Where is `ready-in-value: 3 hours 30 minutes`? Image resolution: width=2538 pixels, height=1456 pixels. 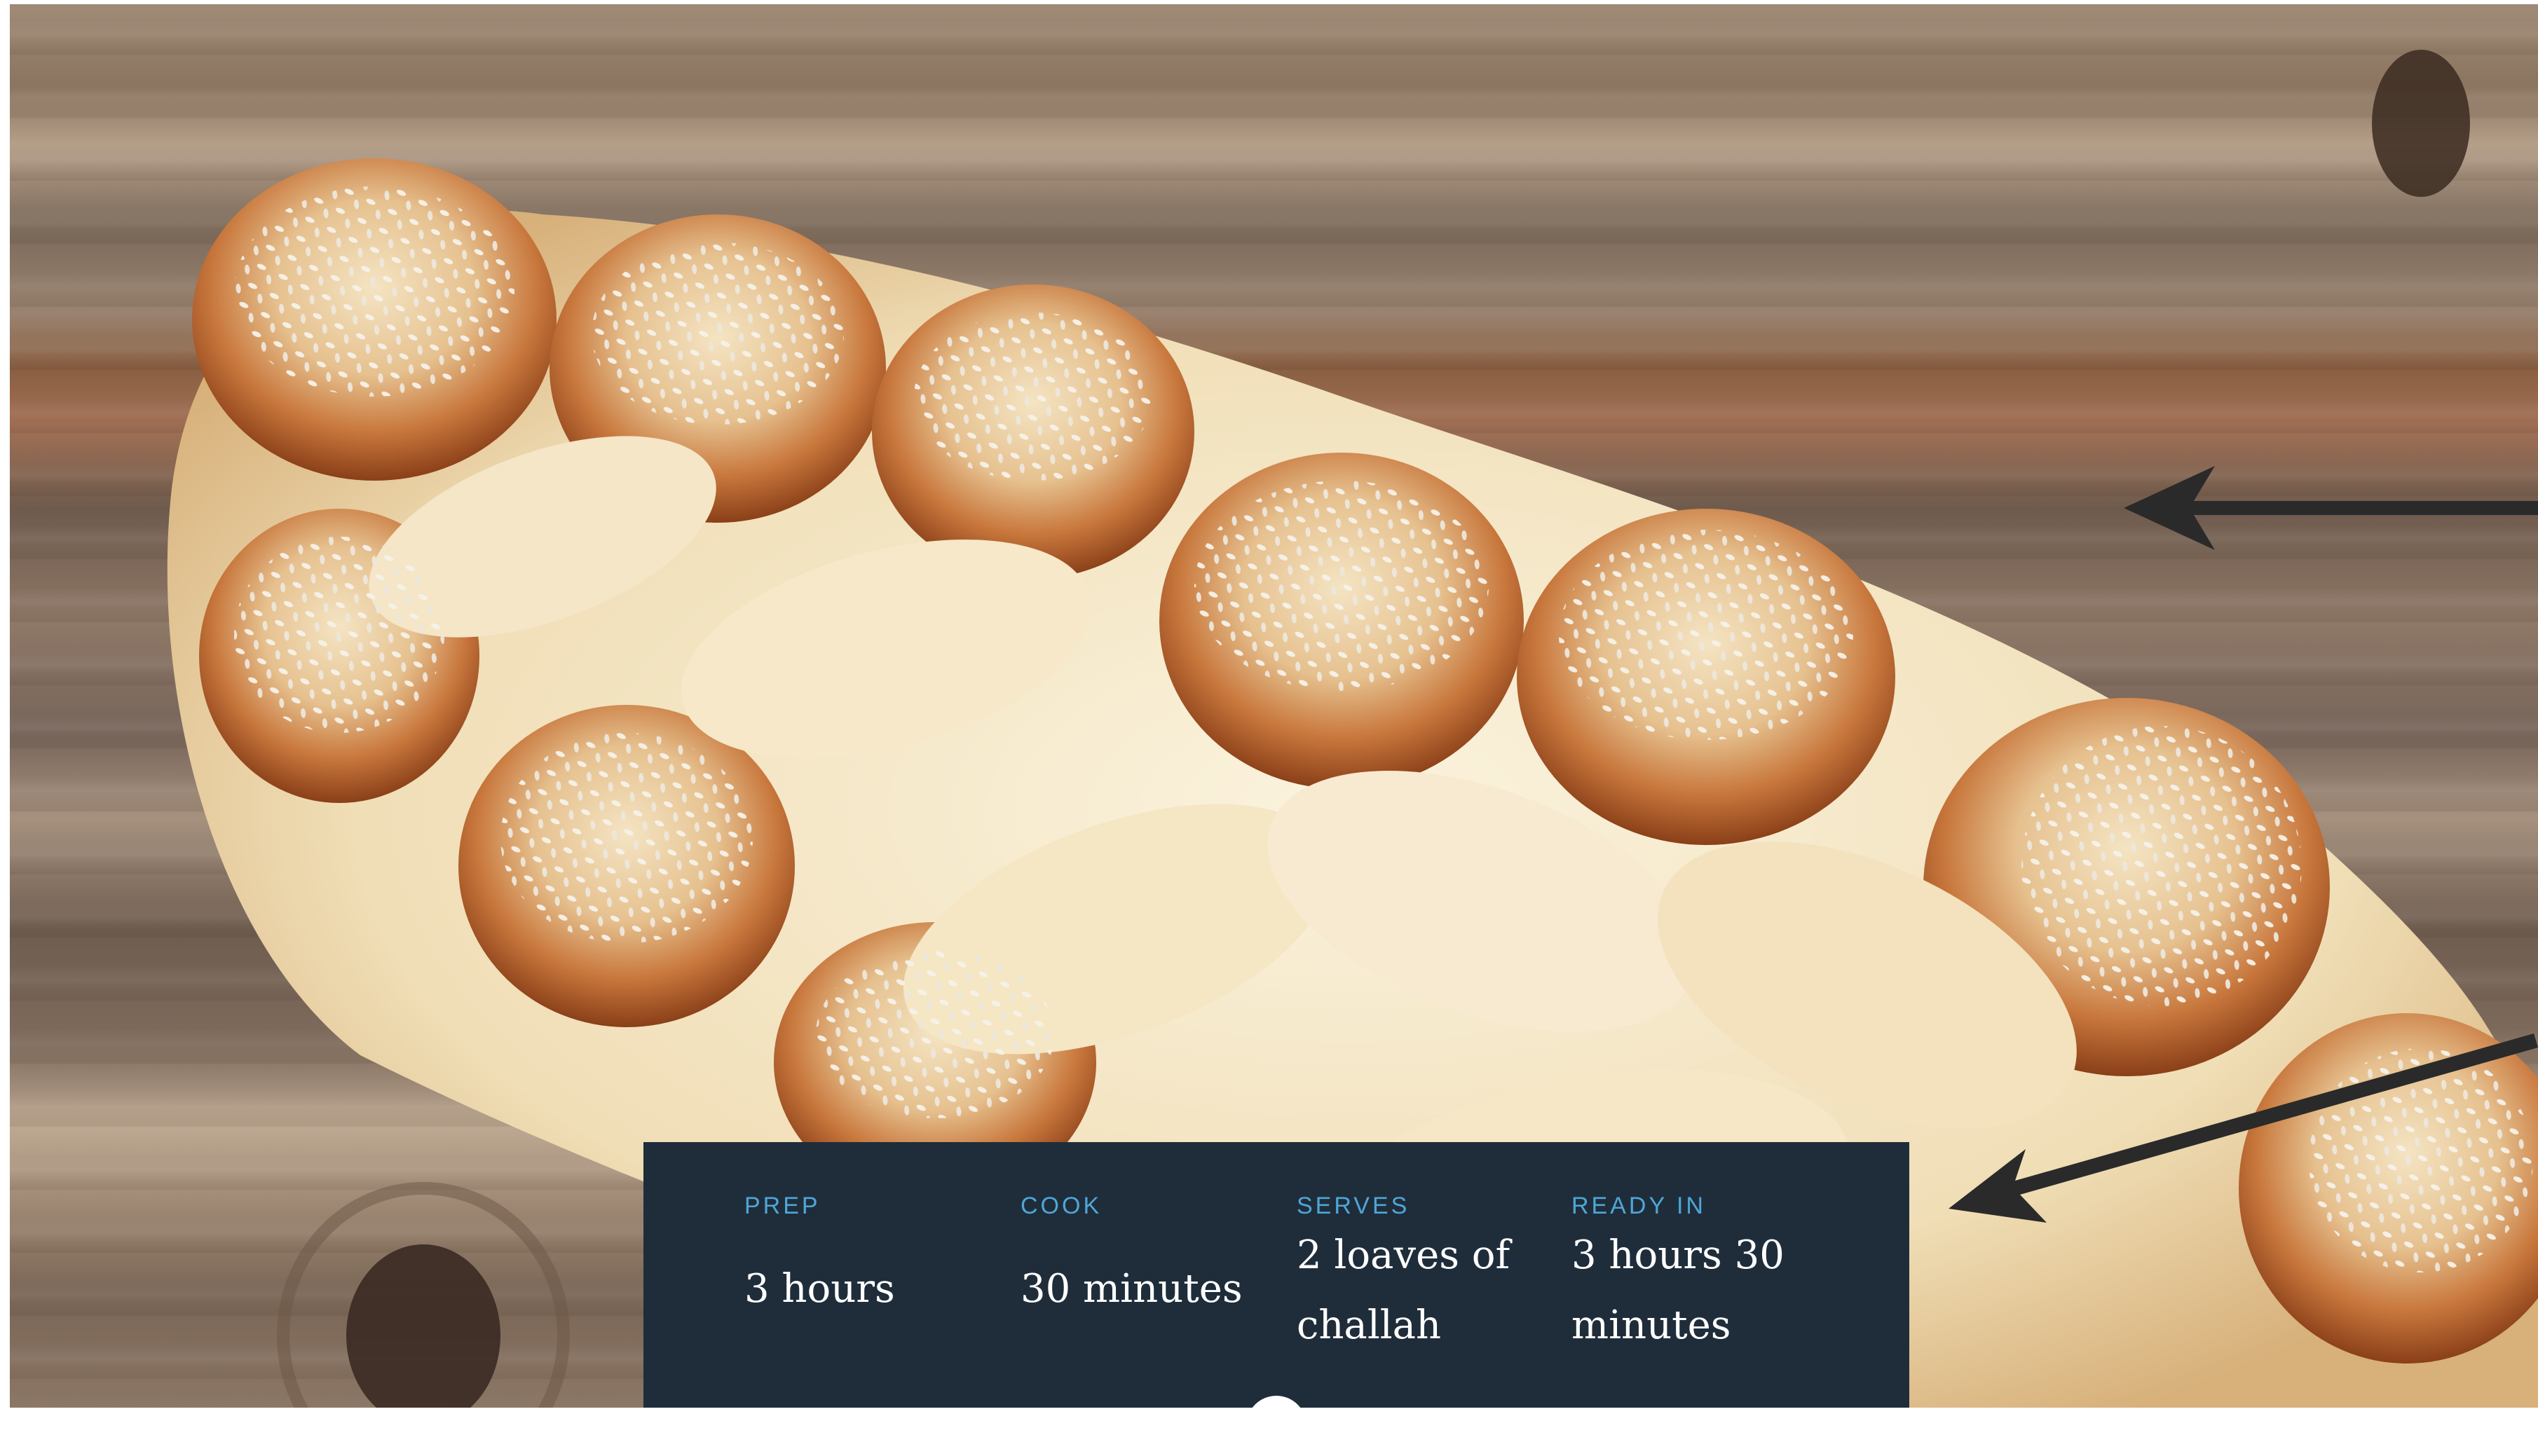
ready-in-value: 3 hours 30 minutes is located at coordinates (1678, 1290).